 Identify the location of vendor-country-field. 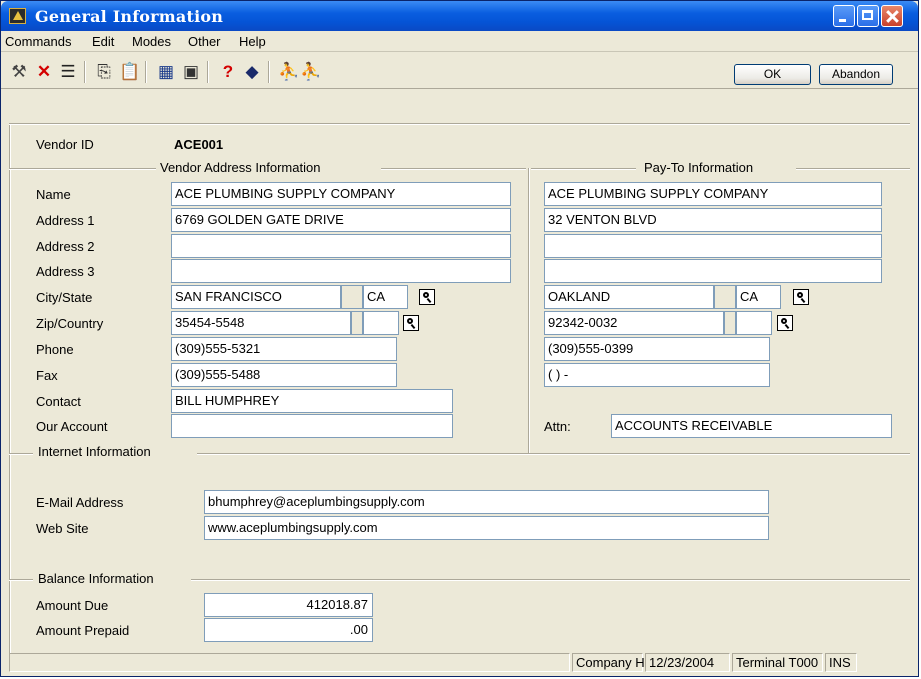
(381, 323).